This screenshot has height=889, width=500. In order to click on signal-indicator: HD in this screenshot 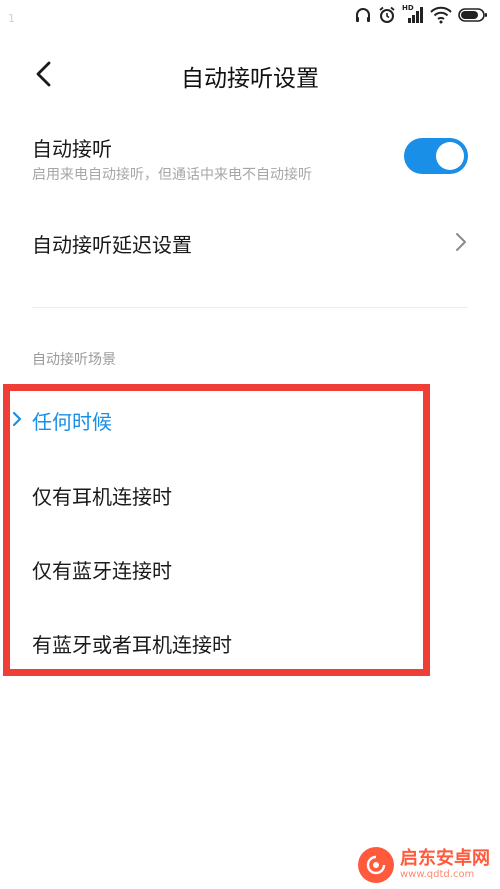, I will do `click(413, 14)`.